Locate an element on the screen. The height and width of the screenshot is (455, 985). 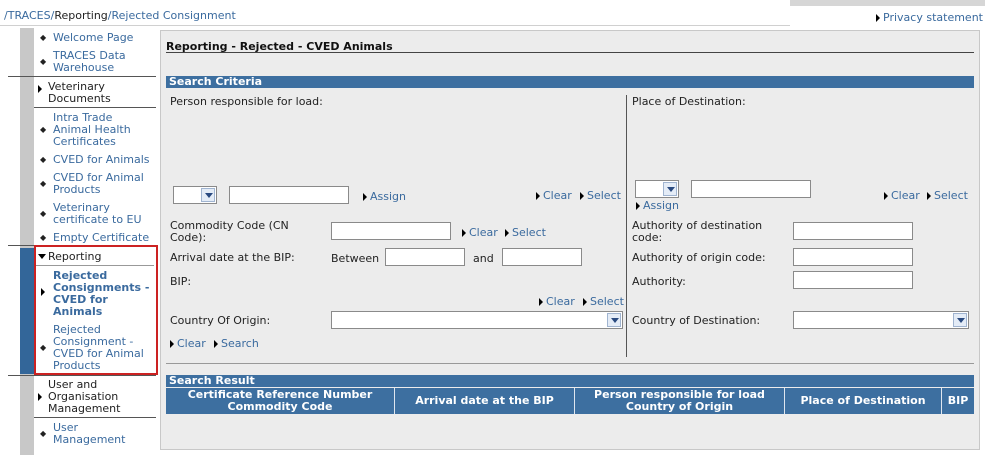
privacy-label: Privacy statement is located at coordinates (933, 17).